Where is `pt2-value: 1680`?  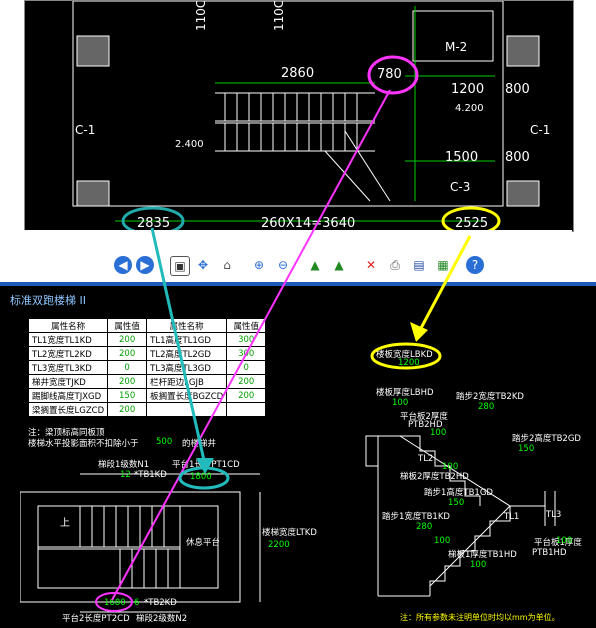
pt2-value: 1680 is located at coordinates (115, 603).